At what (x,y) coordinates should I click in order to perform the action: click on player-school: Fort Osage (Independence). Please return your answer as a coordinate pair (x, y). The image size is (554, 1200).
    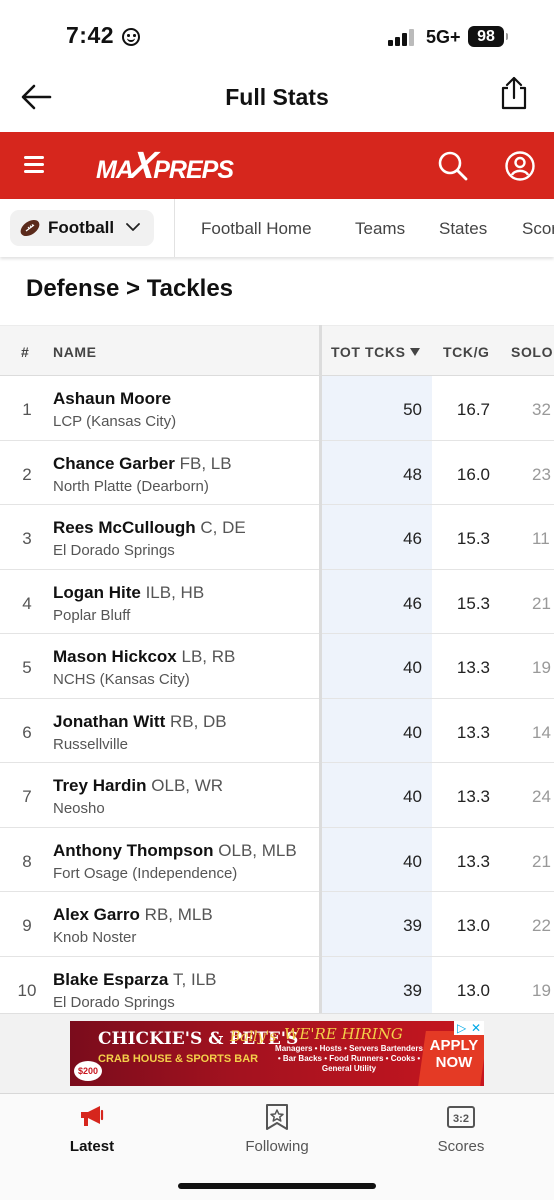
    Looking at the image, I should click on (145, 873).